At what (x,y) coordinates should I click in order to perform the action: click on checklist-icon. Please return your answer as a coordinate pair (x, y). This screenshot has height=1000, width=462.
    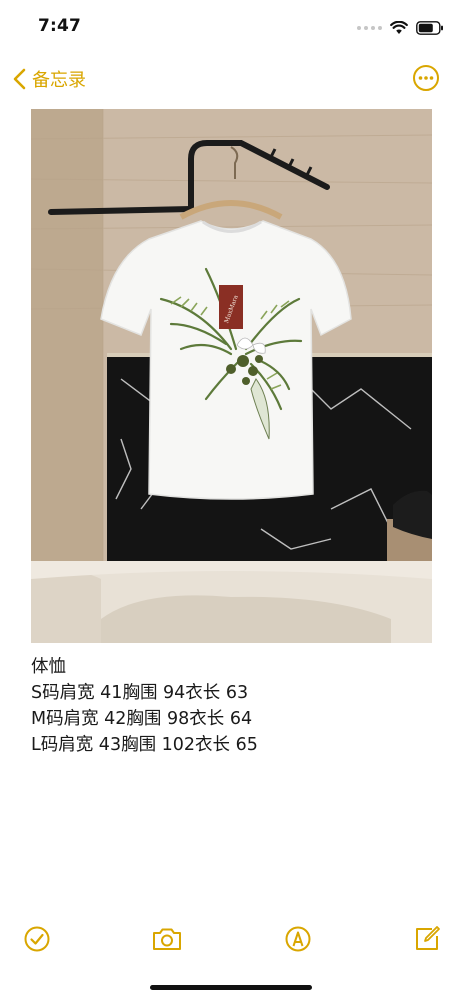
    Looking at the image, I should click on (37, 939).